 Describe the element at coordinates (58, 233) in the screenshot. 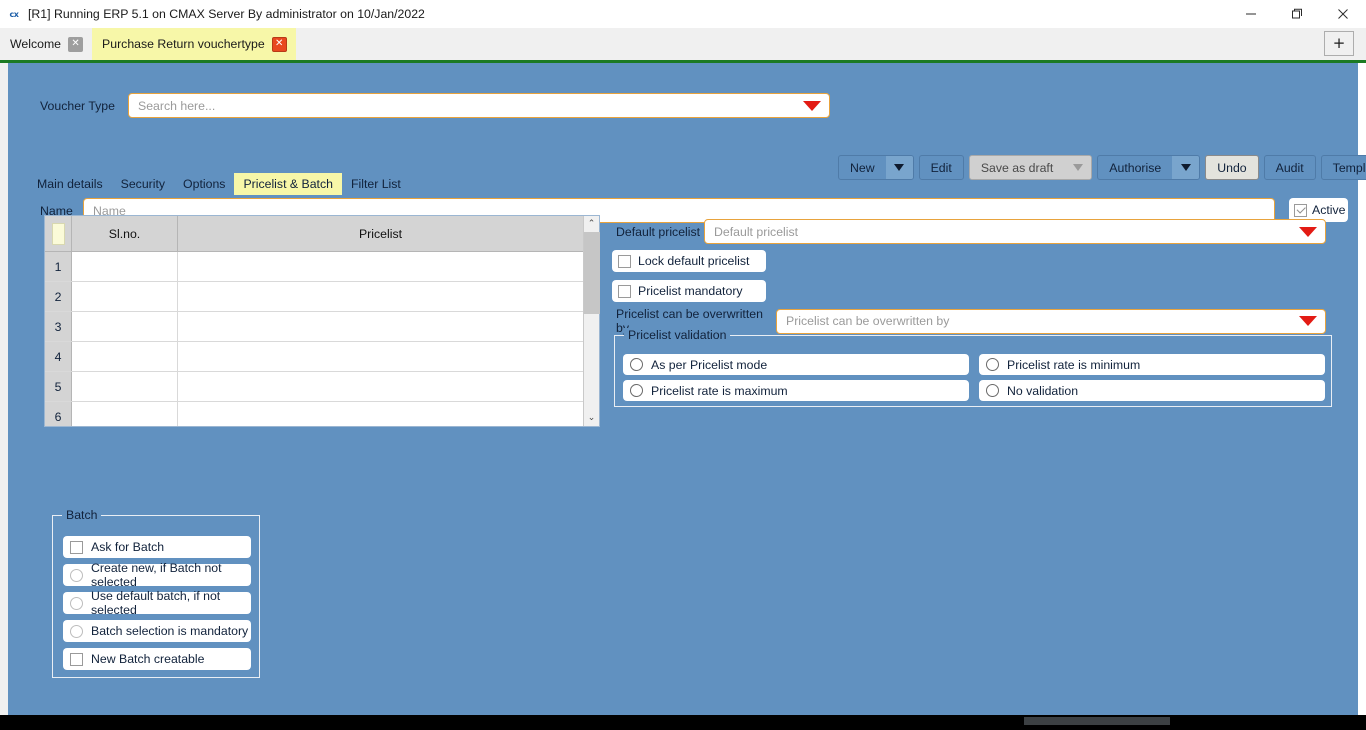

I see `grid-select-all-cell` at that location.